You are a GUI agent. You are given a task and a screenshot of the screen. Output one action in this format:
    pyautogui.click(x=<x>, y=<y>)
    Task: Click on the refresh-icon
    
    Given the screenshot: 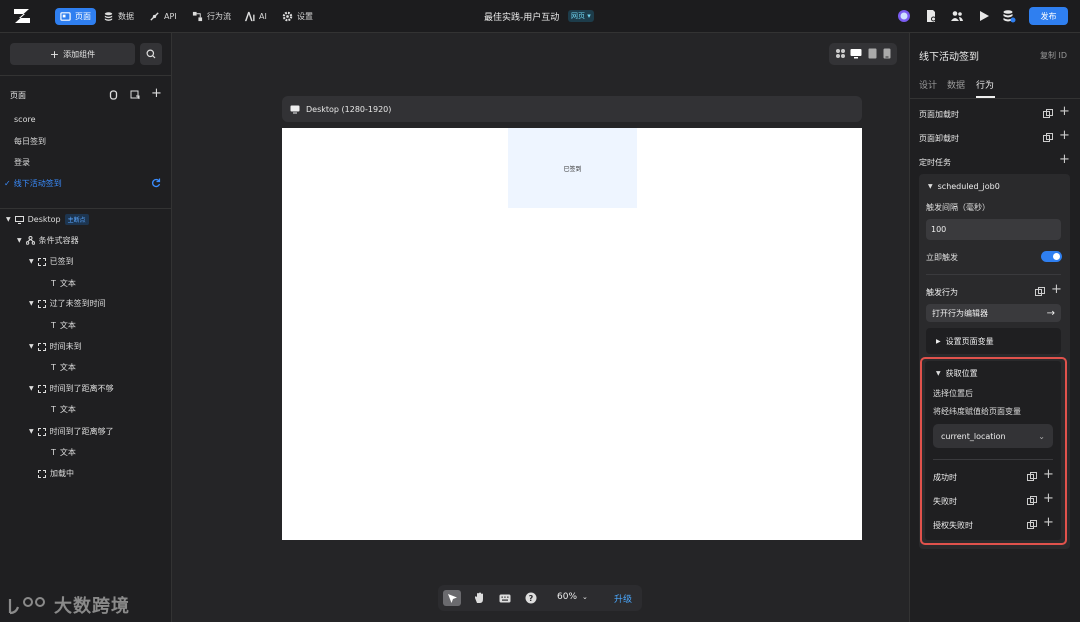 What is the action you would take?
    pyautogui.click(x=156, y=183)
    